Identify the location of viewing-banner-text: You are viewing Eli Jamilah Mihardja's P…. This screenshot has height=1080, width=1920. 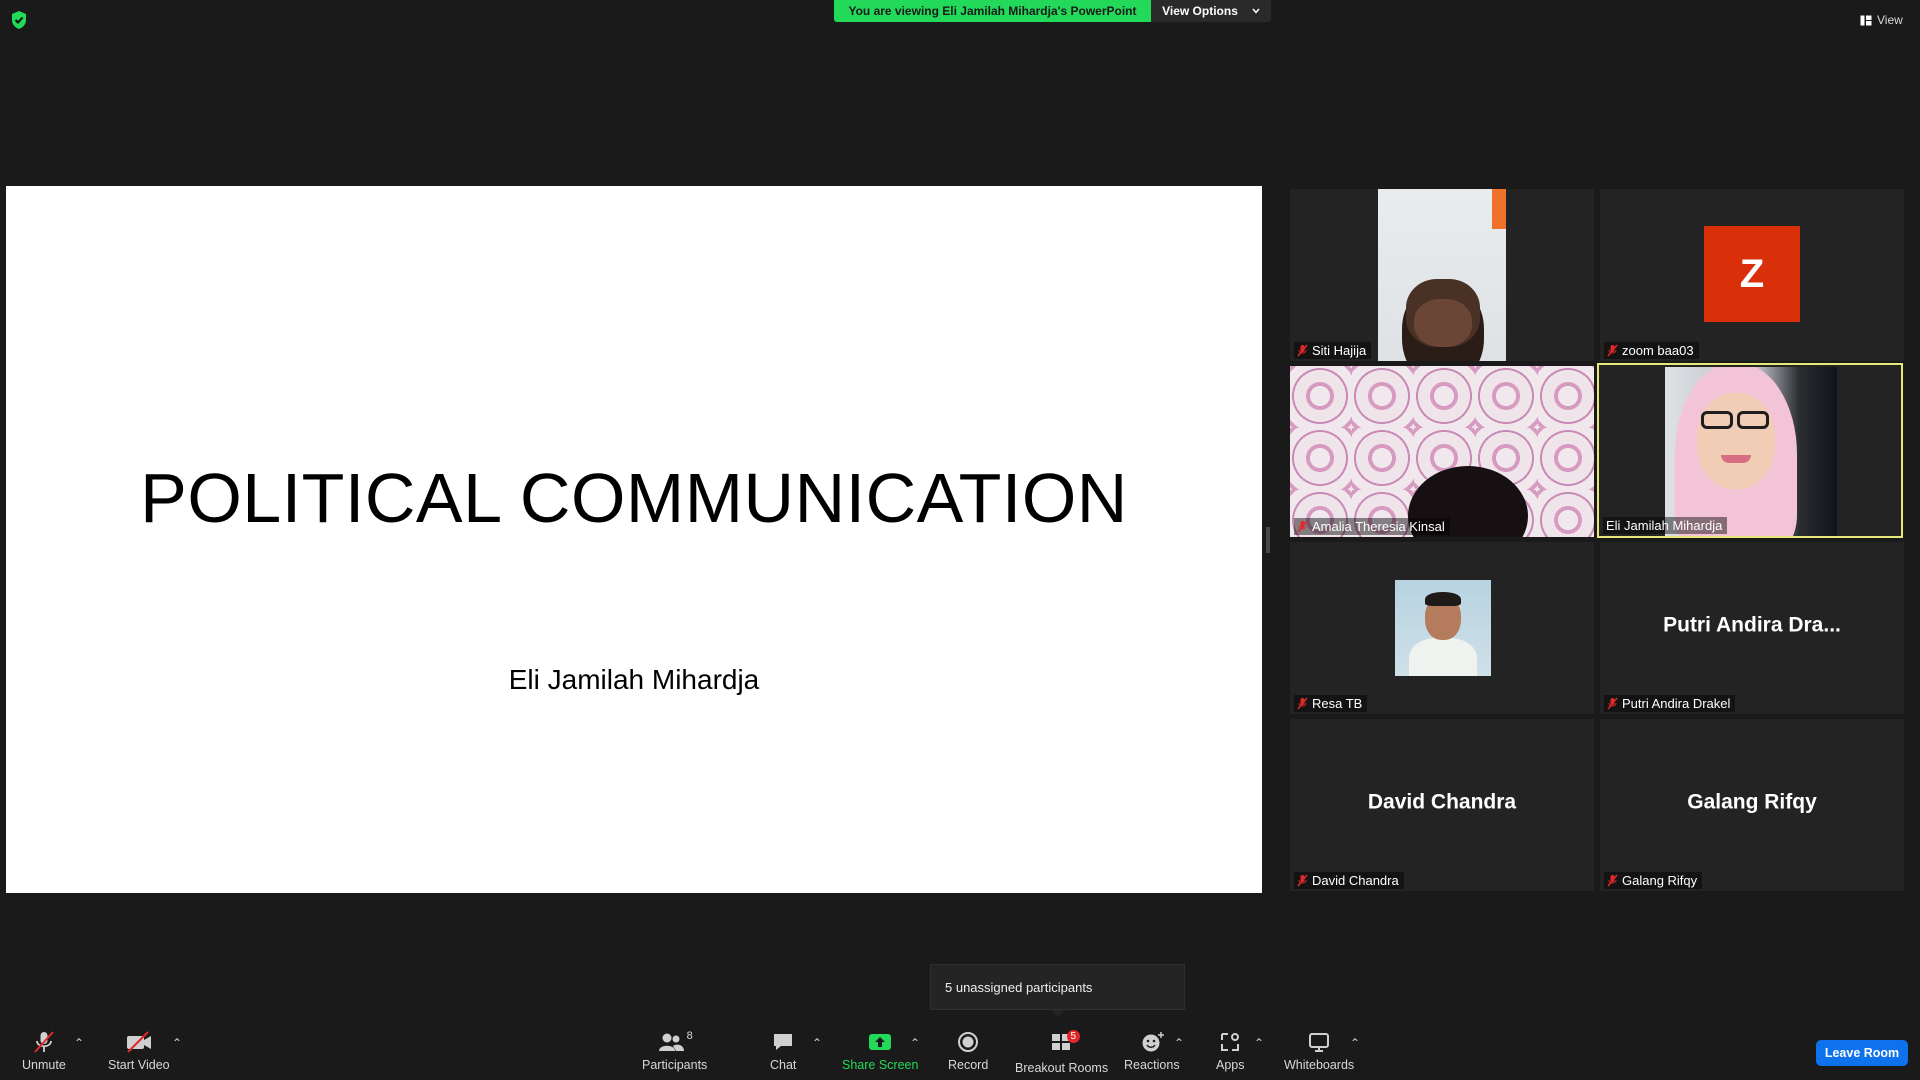
(992, 11).